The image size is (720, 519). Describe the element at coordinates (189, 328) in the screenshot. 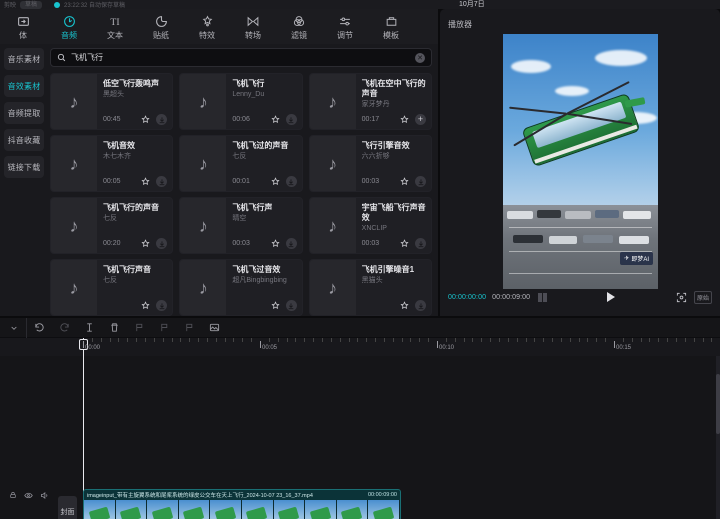

I see `marker-out-icon` at that location.